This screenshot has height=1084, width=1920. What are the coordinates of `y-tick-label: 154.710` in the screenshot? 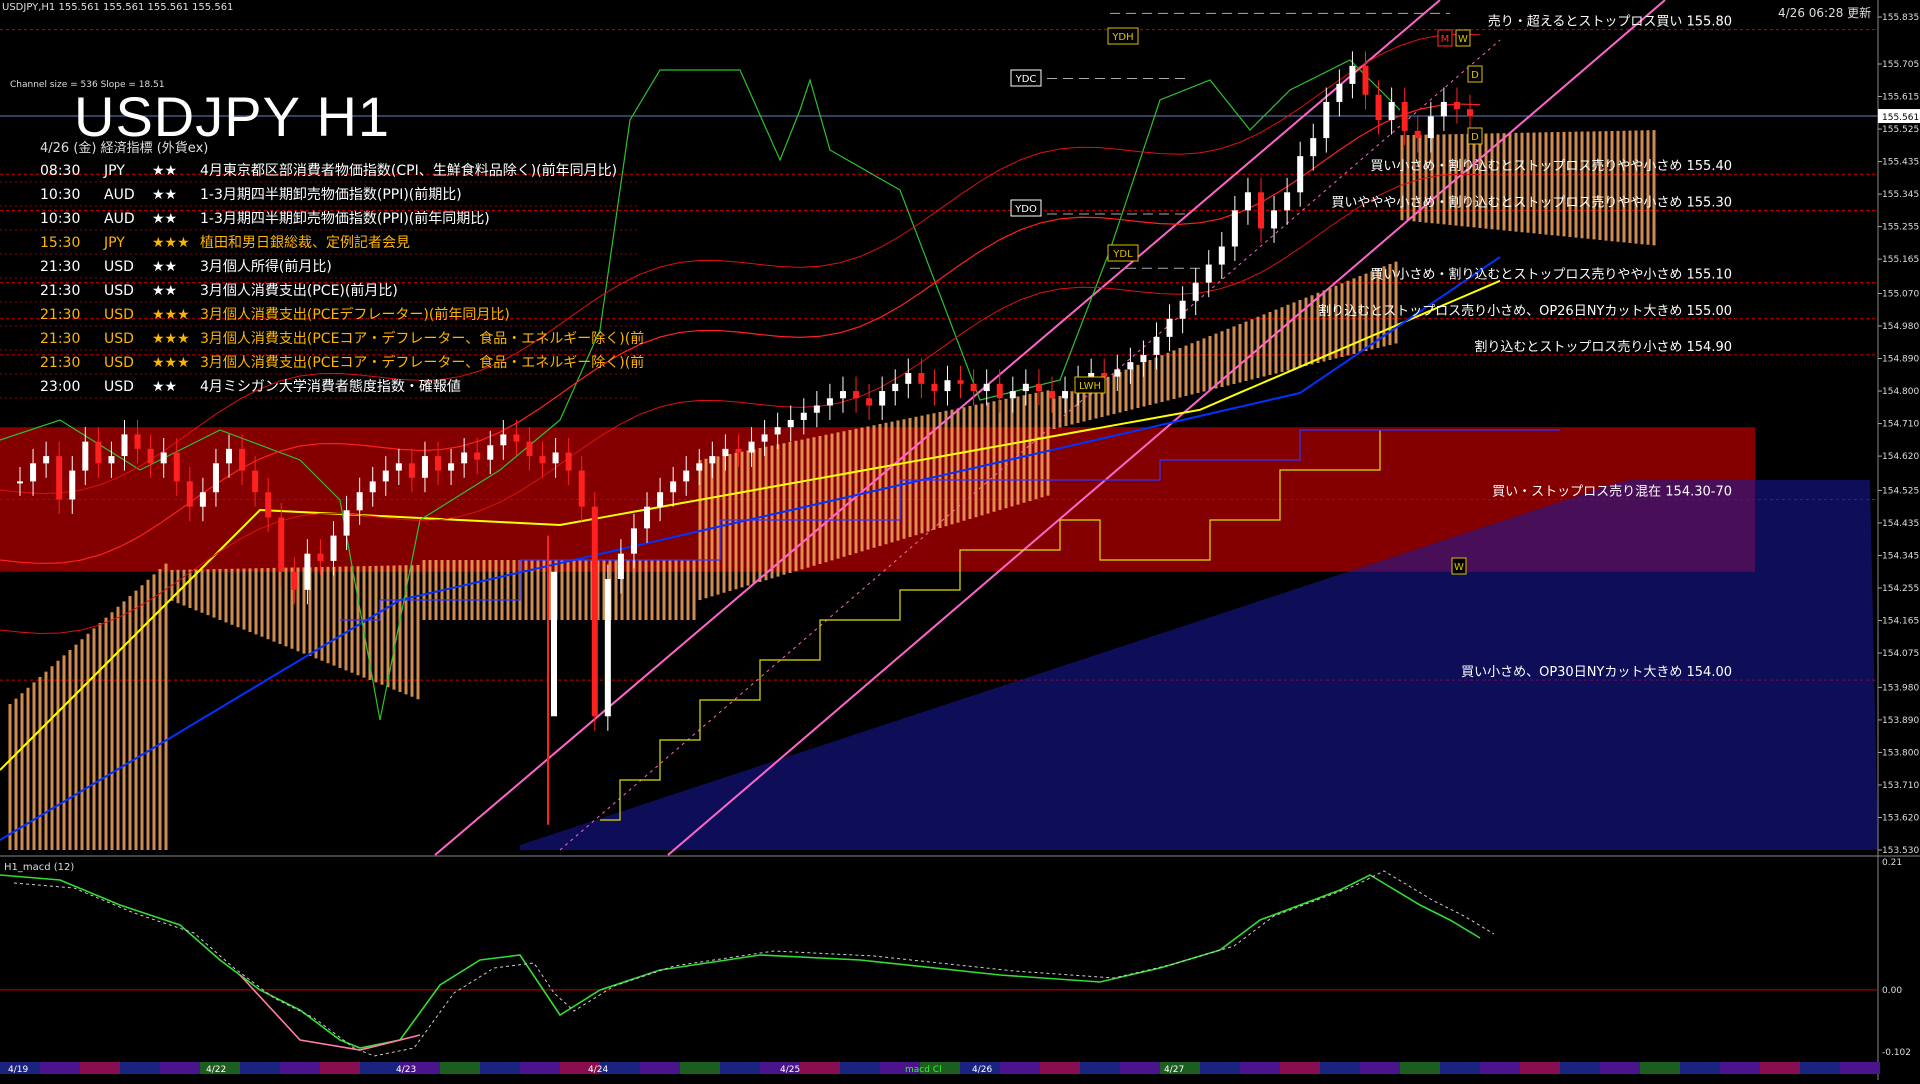 It's located at (1900, 425).